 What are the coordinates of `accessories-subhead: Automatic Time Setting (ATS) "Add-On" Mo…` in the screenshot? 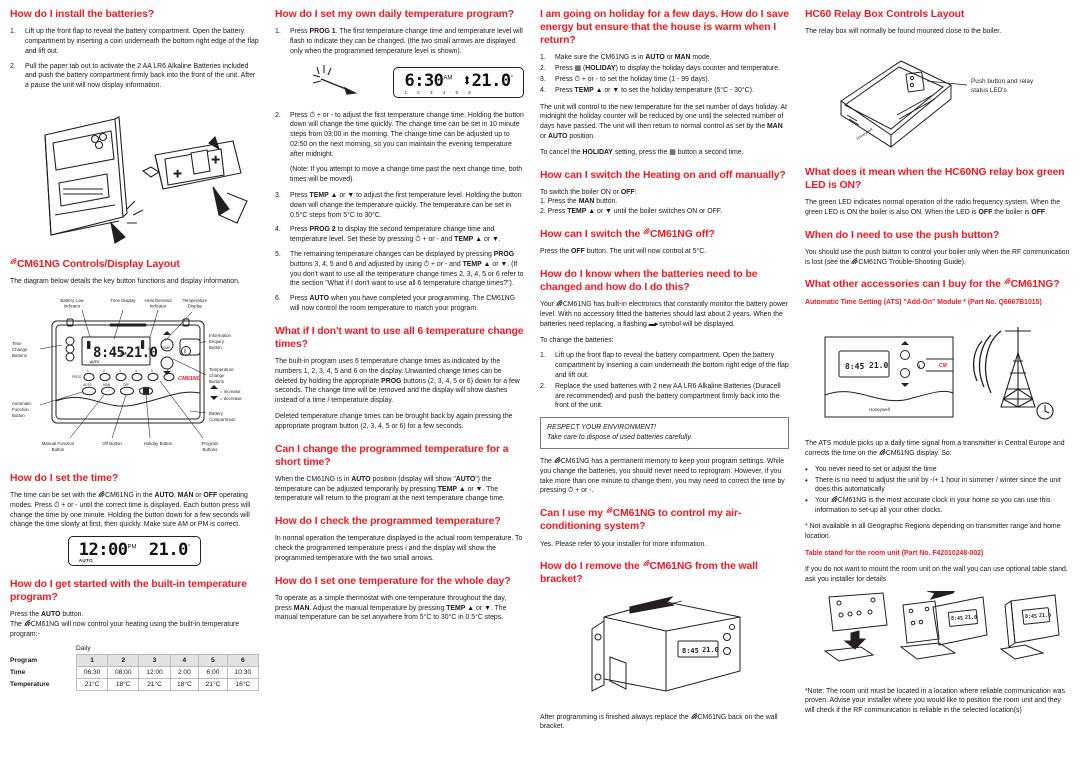 It's located at (923, 302).